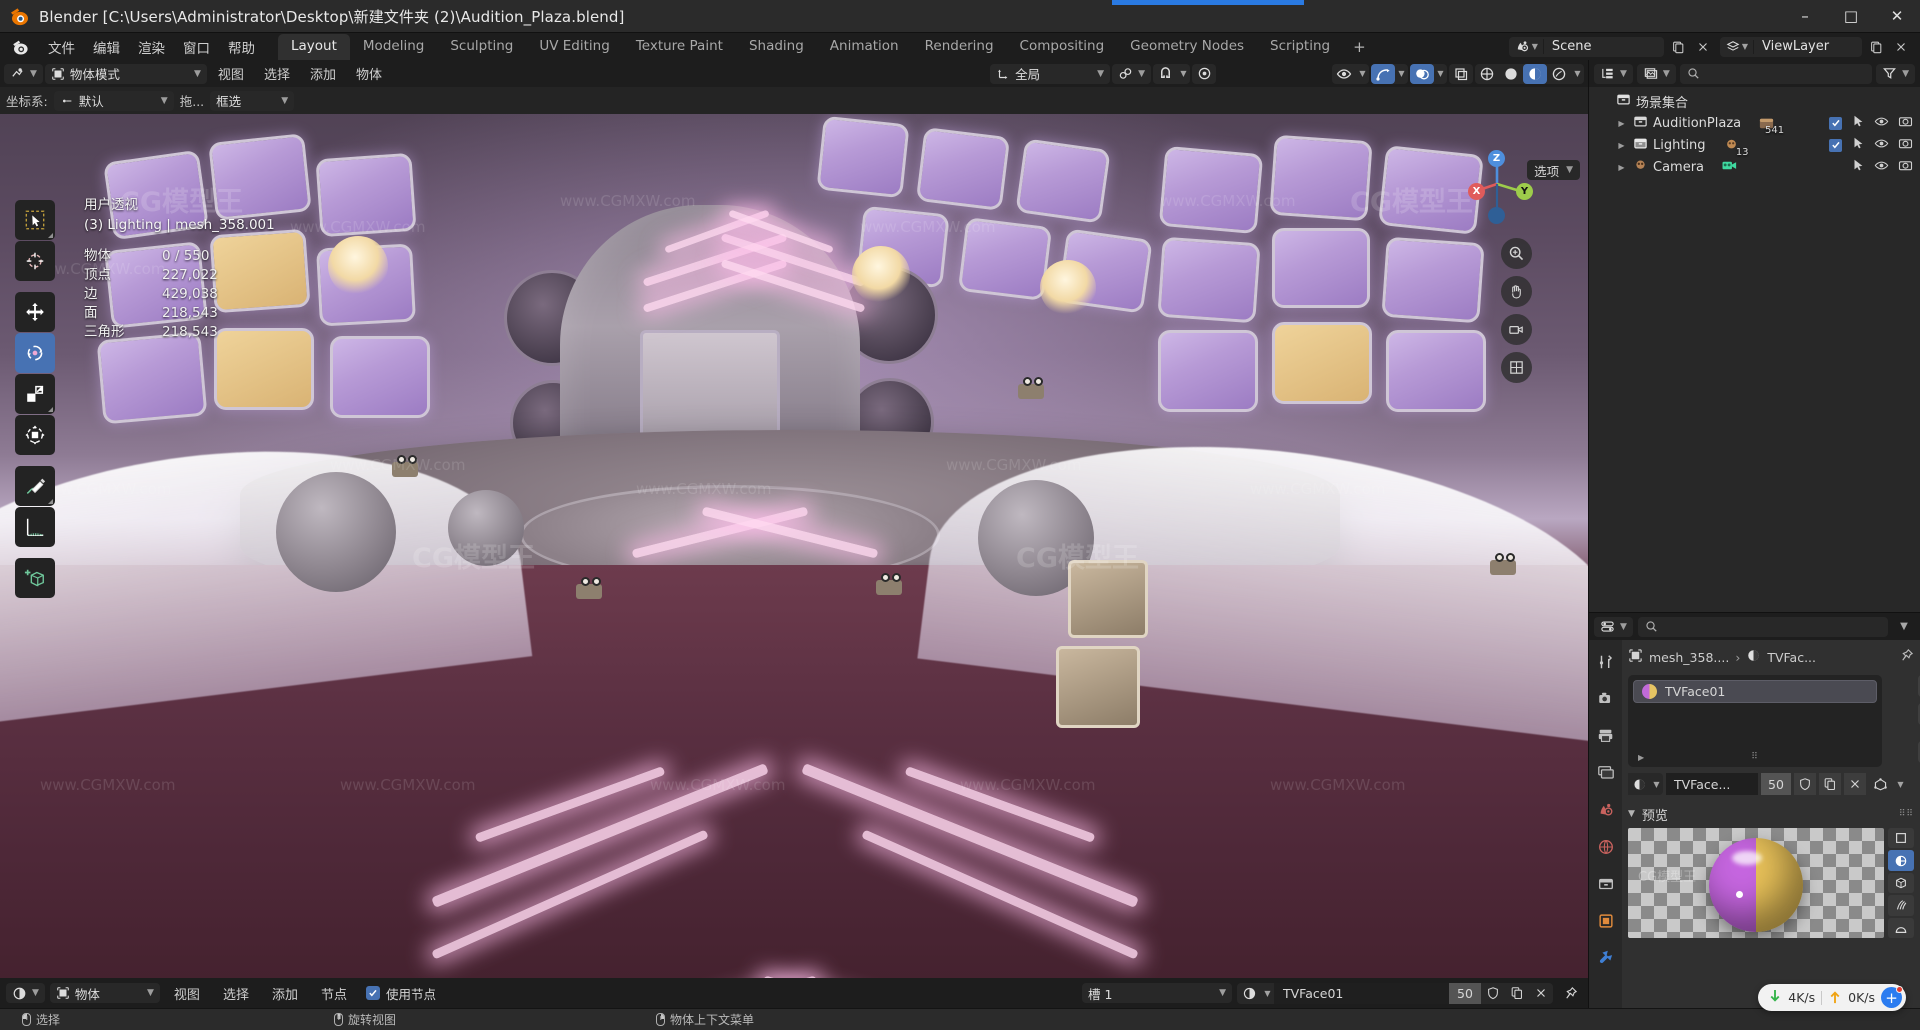 The image size is (1920, 1030). What do you see at coordinates (1361, 993) in the screenshot?
I see `shader-material-name-field: TVFace01` at bounding box center [1361, 993].